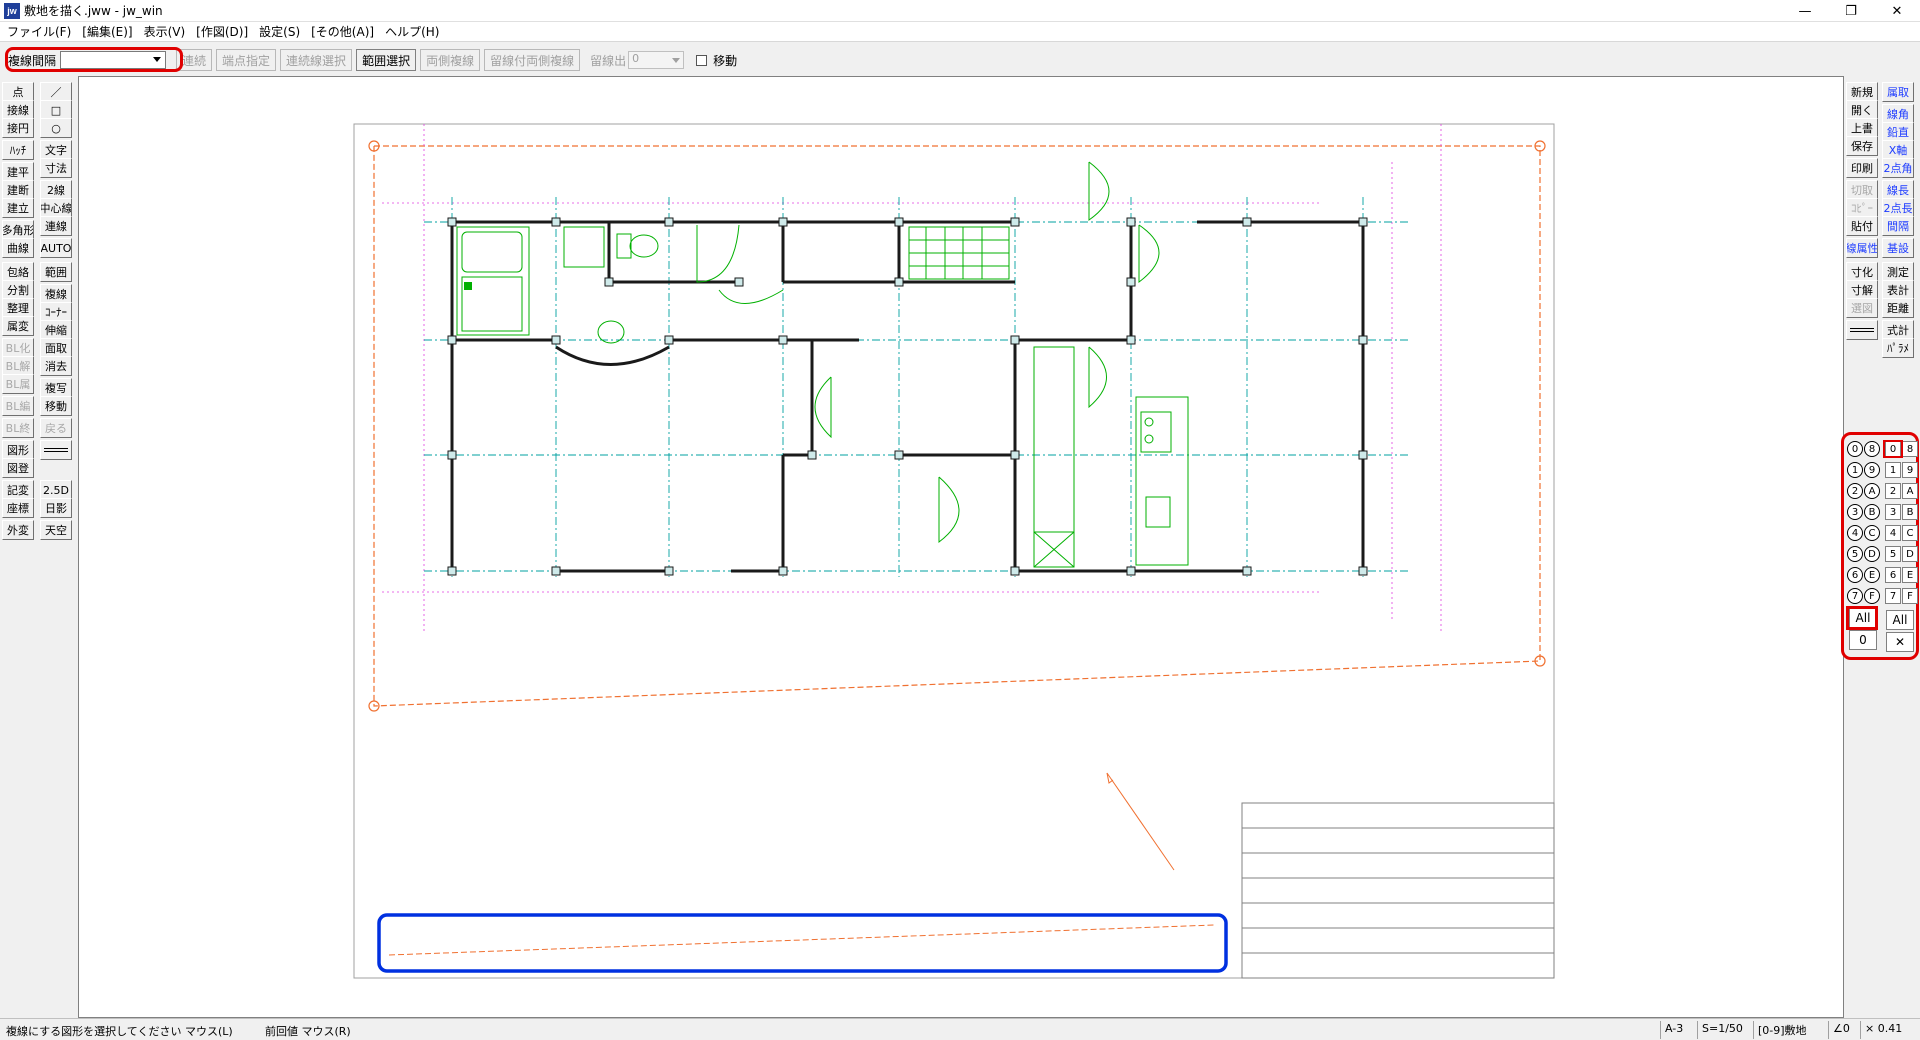 The height and width of the screenshot is (1040, 1920). I want to click on left-col1-tool-17: BL終, so click(18, 428).